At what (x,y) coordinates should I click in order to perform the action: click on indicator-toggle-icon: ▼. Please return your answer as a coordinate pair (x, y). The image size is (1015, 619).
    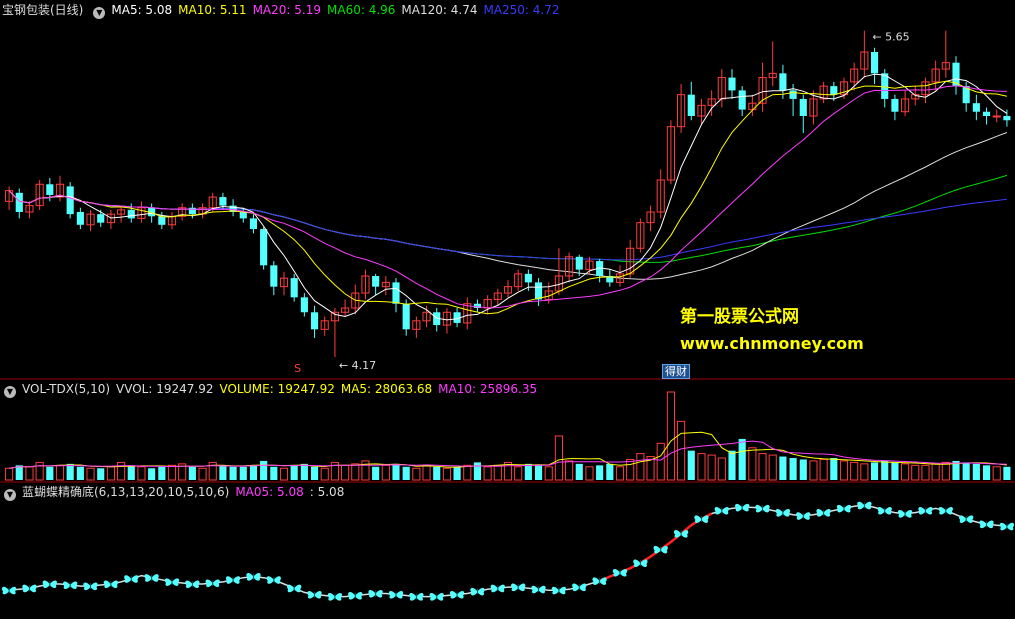
    Looking at the image, I should click on (99, 13).